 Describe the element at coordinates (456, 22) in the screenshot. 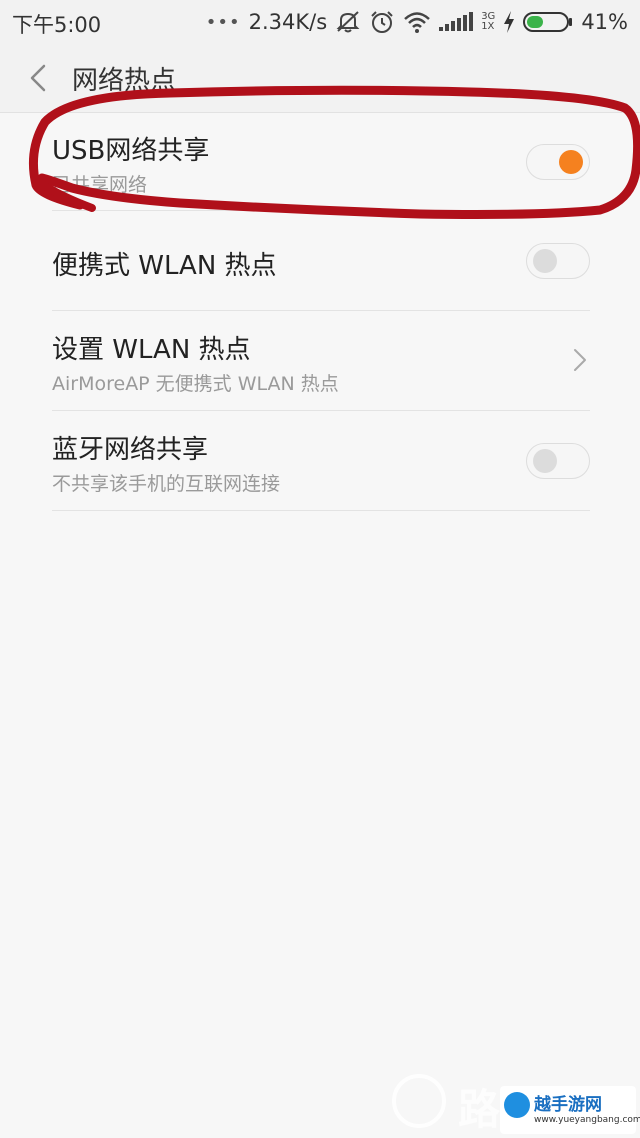

I see `signal-icon` at that location.